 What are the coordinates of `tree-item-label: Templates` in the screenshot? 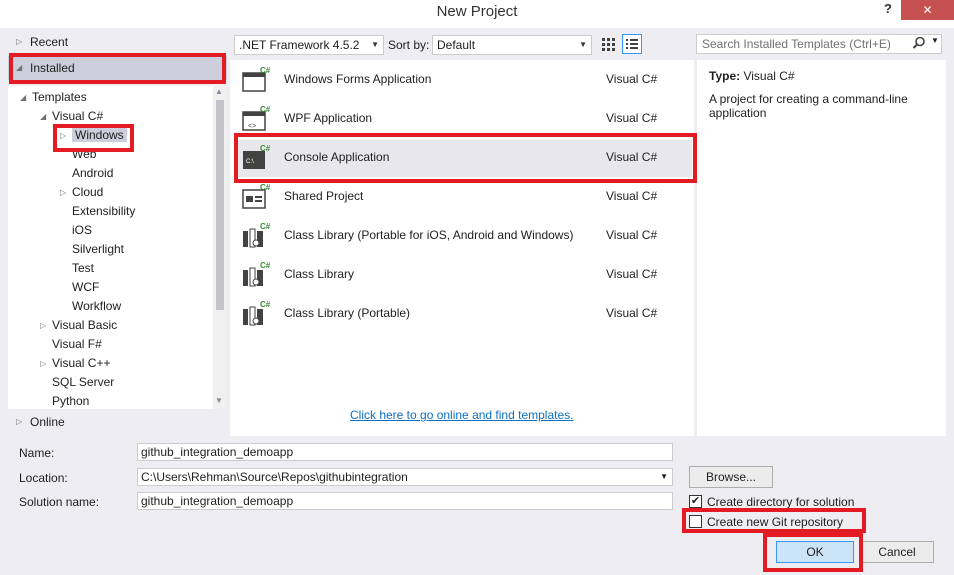 It's located at (59, 97).